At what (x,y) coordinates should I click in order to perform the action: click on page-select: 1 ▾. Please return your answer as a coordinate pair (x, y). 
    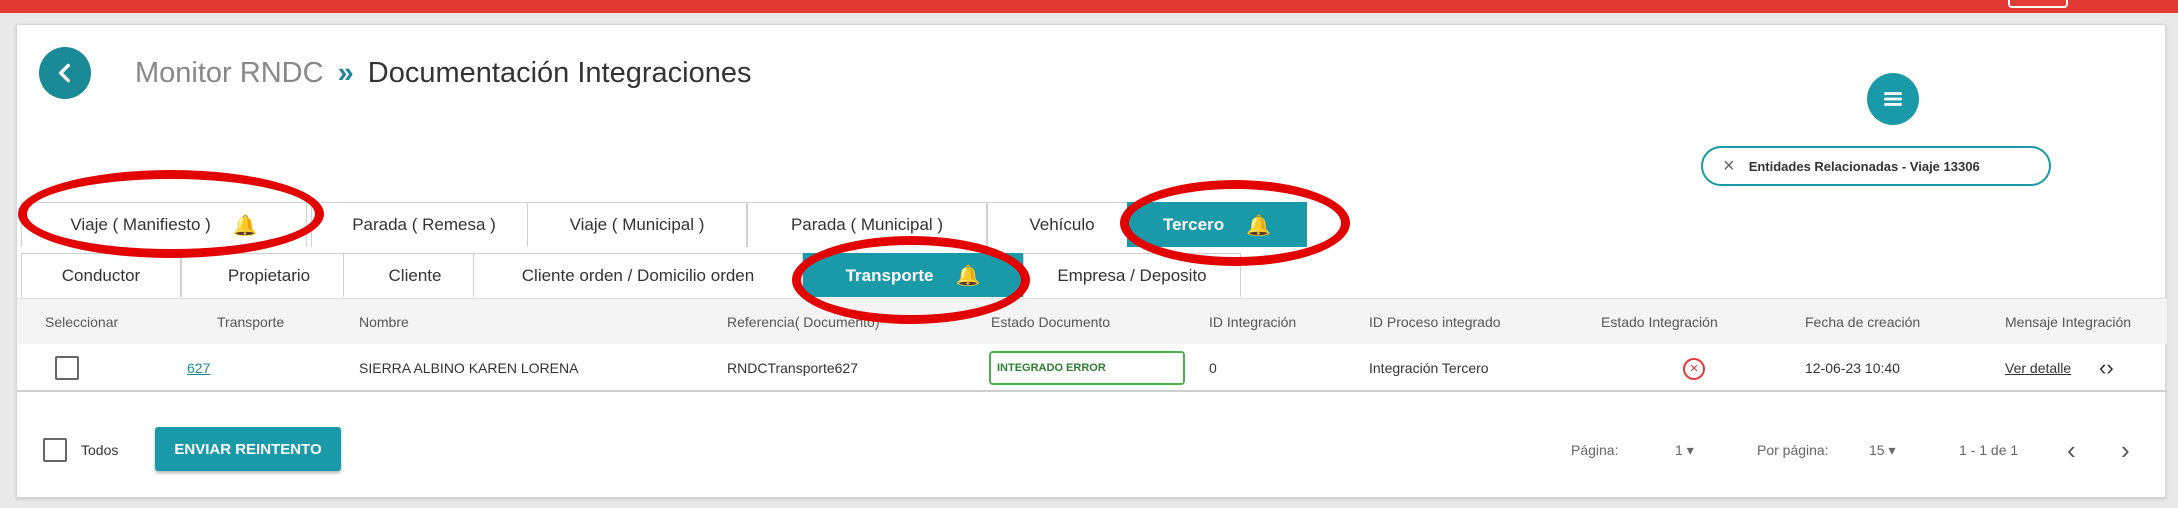
    Looking at the image, I should click on (1684, 450).